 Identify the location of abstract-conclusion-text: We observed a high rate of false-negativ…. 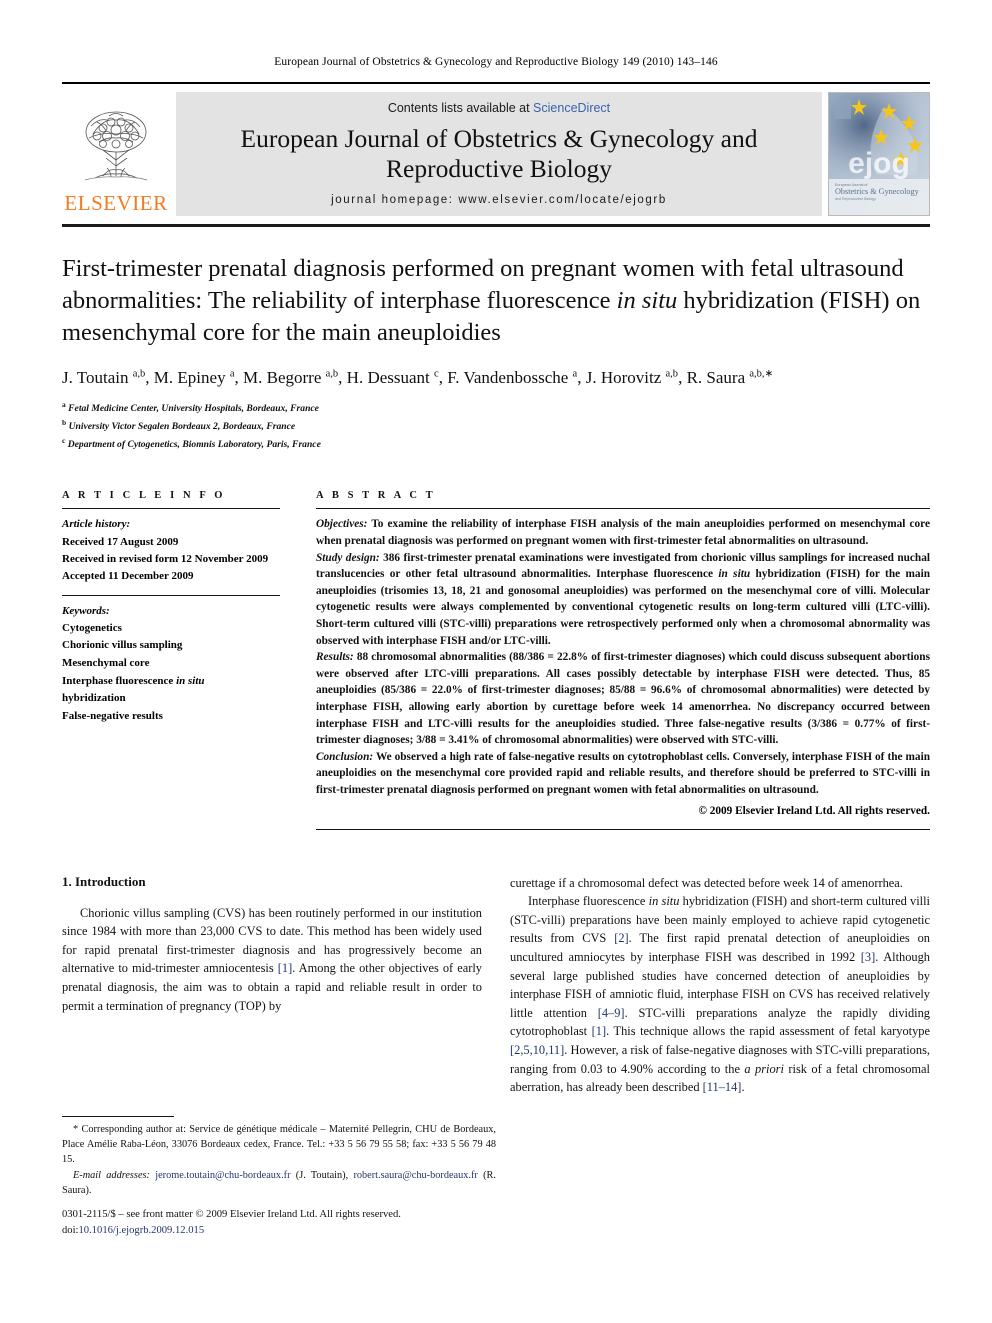
(623, 773).